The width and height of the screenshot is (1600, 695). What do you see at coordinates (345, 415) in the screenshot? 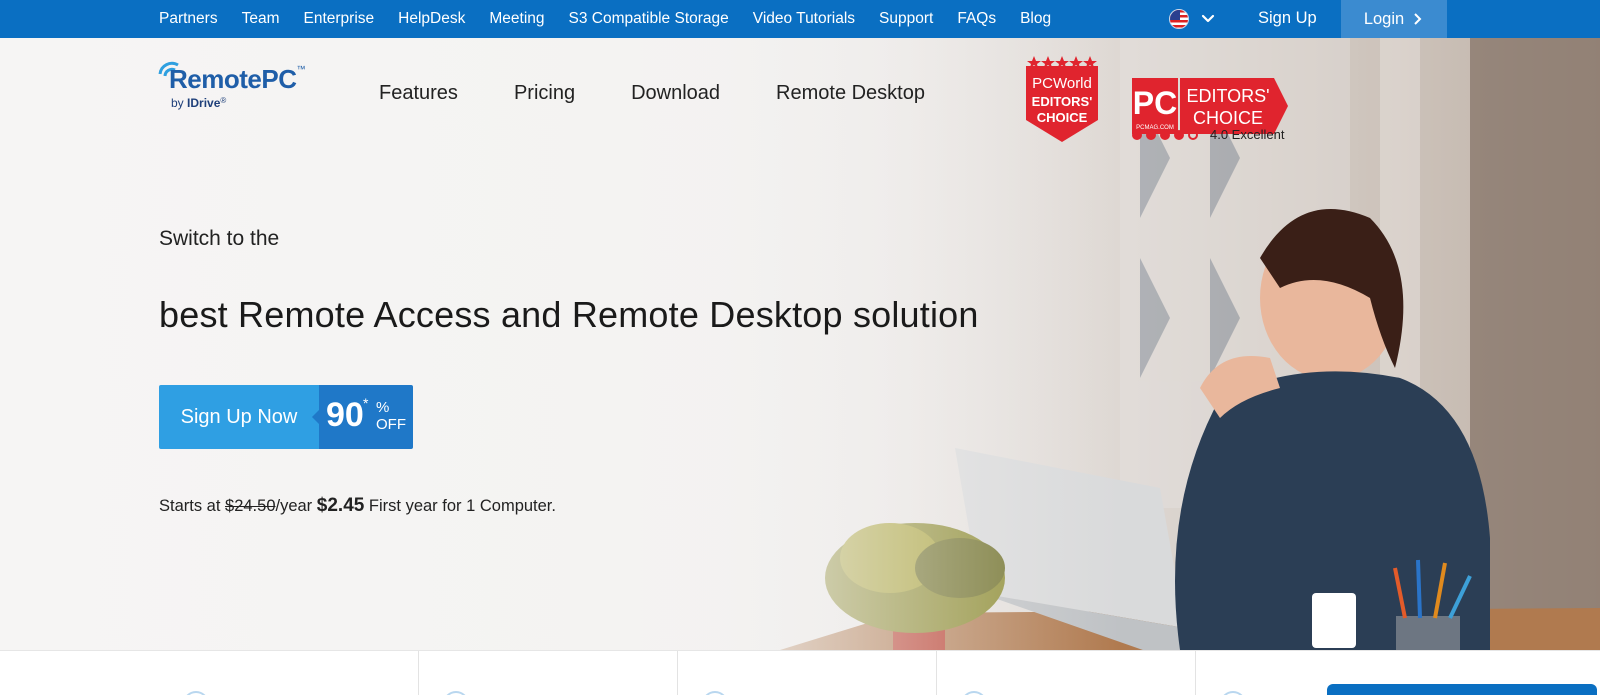
I see `discount-number: 90` at bounding box center [345, 415].